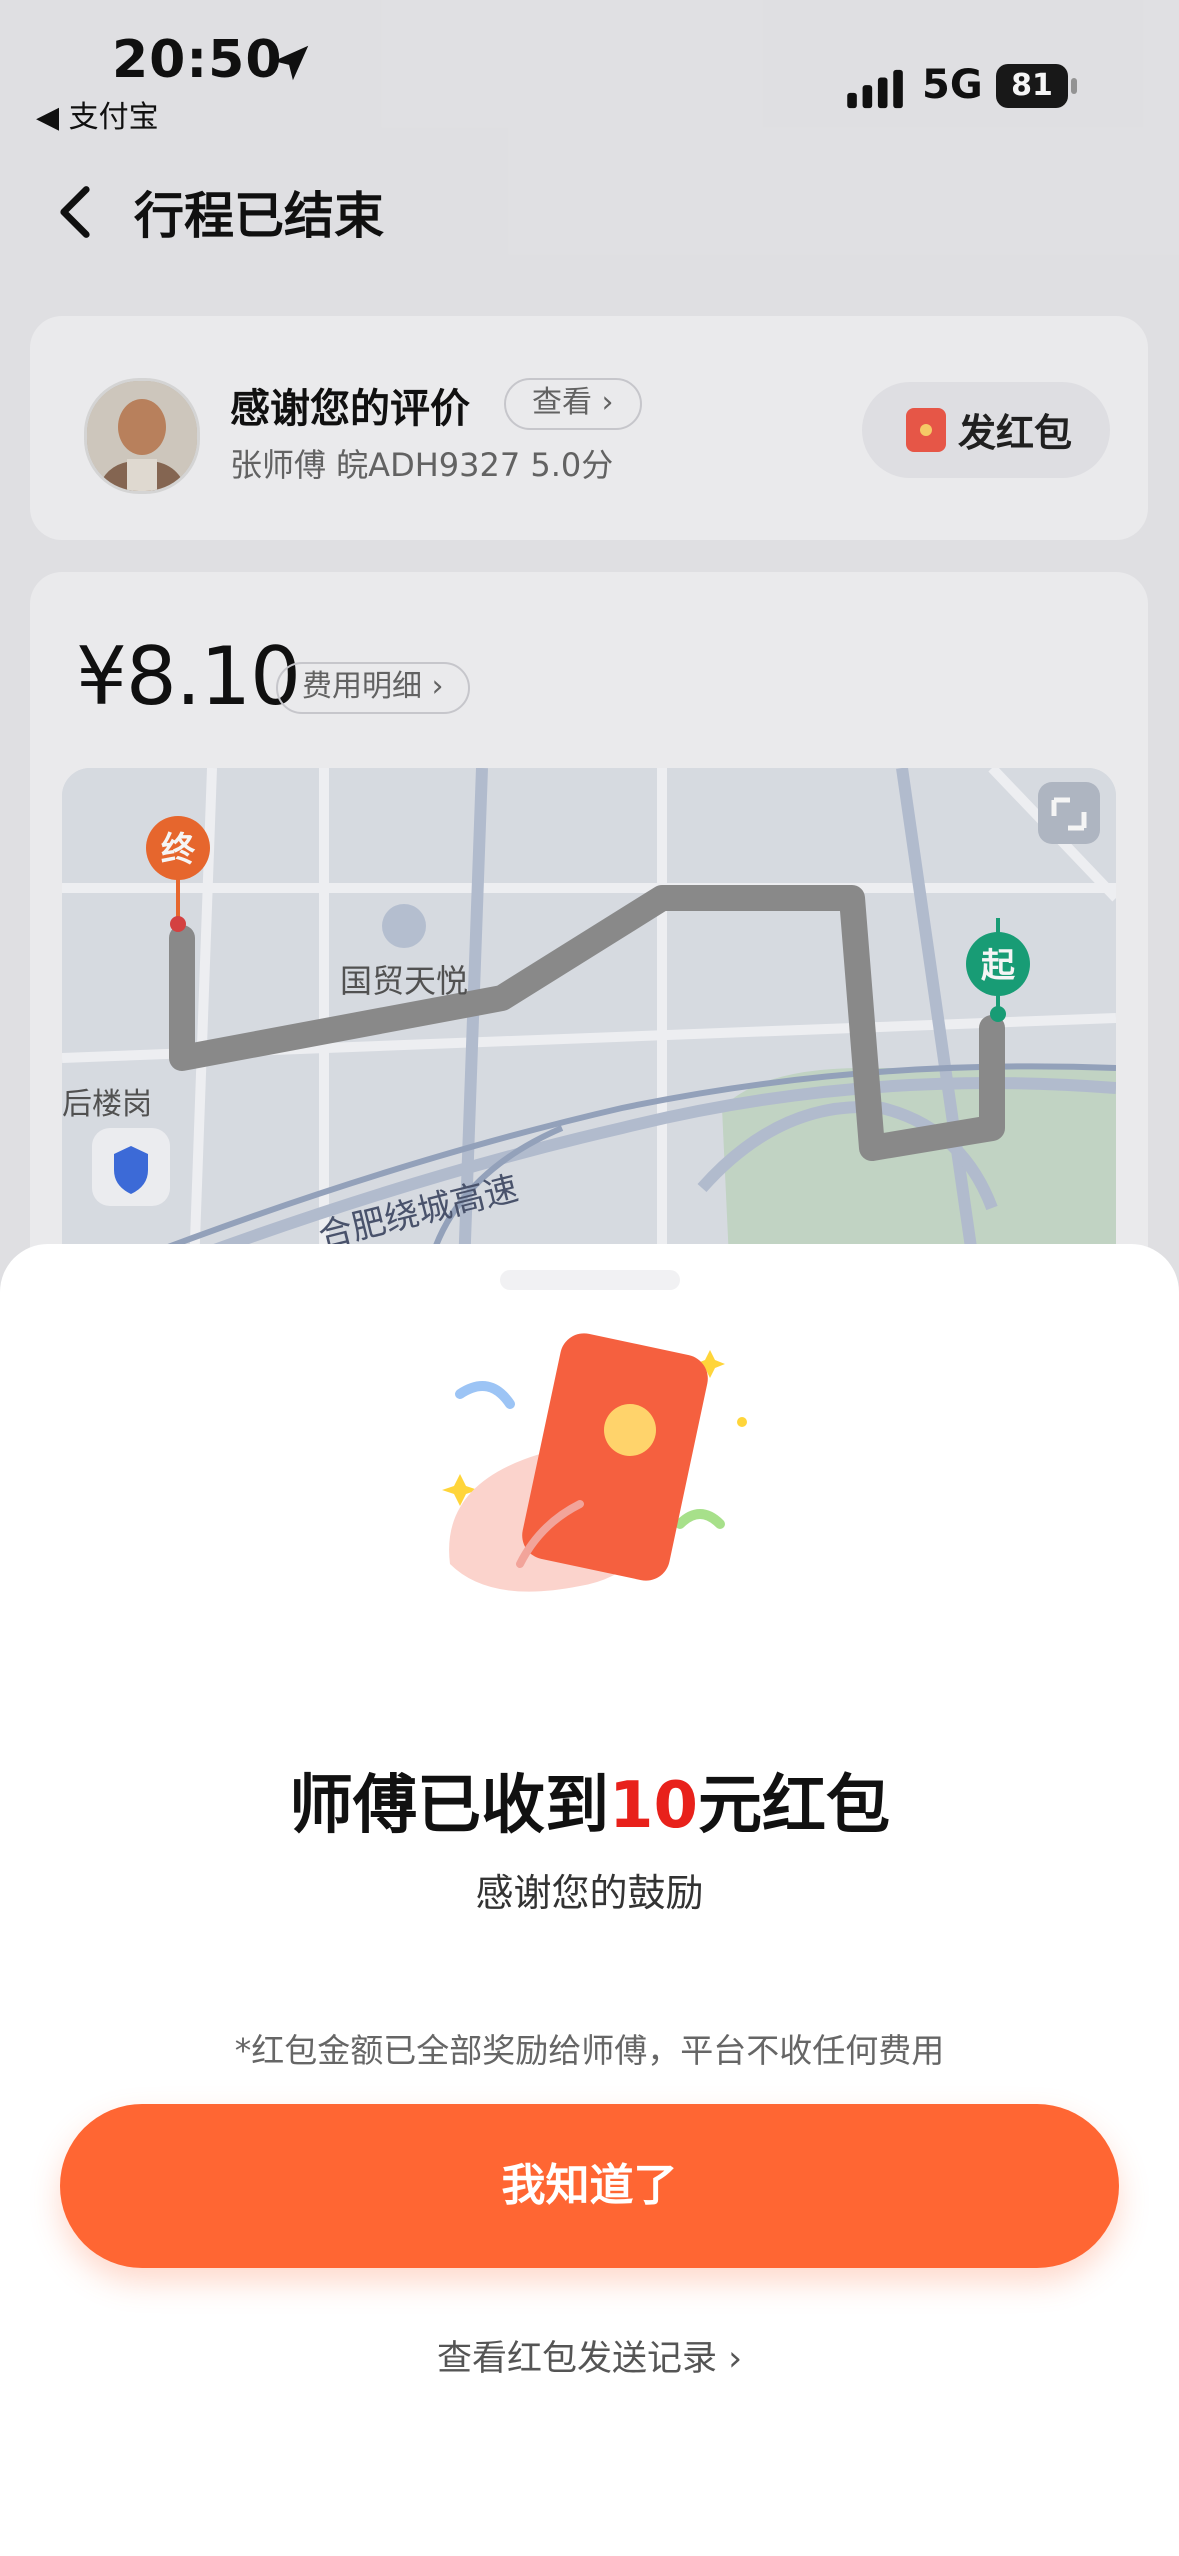 This screenshot has width=1179, height=2556. Describe the element at coordinates (590, 1280) in the screenshot. I see `sheet-handle` at that location.